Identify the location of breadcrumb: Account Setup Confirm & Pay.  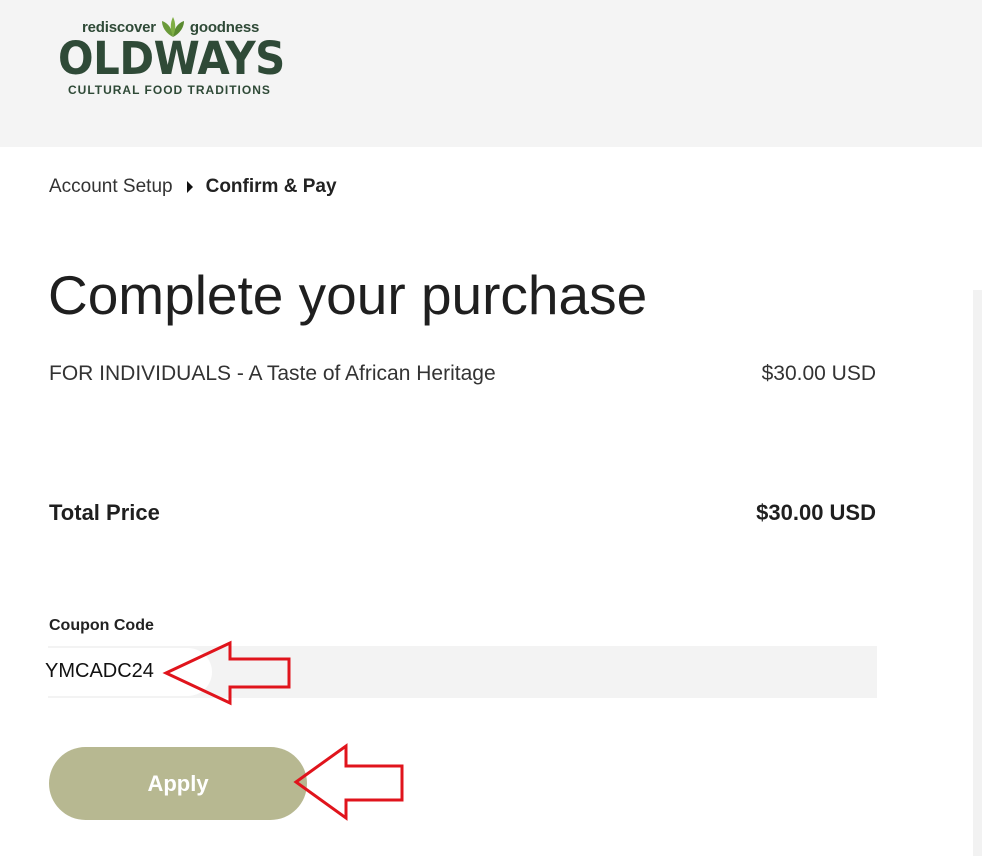
(193, 187).